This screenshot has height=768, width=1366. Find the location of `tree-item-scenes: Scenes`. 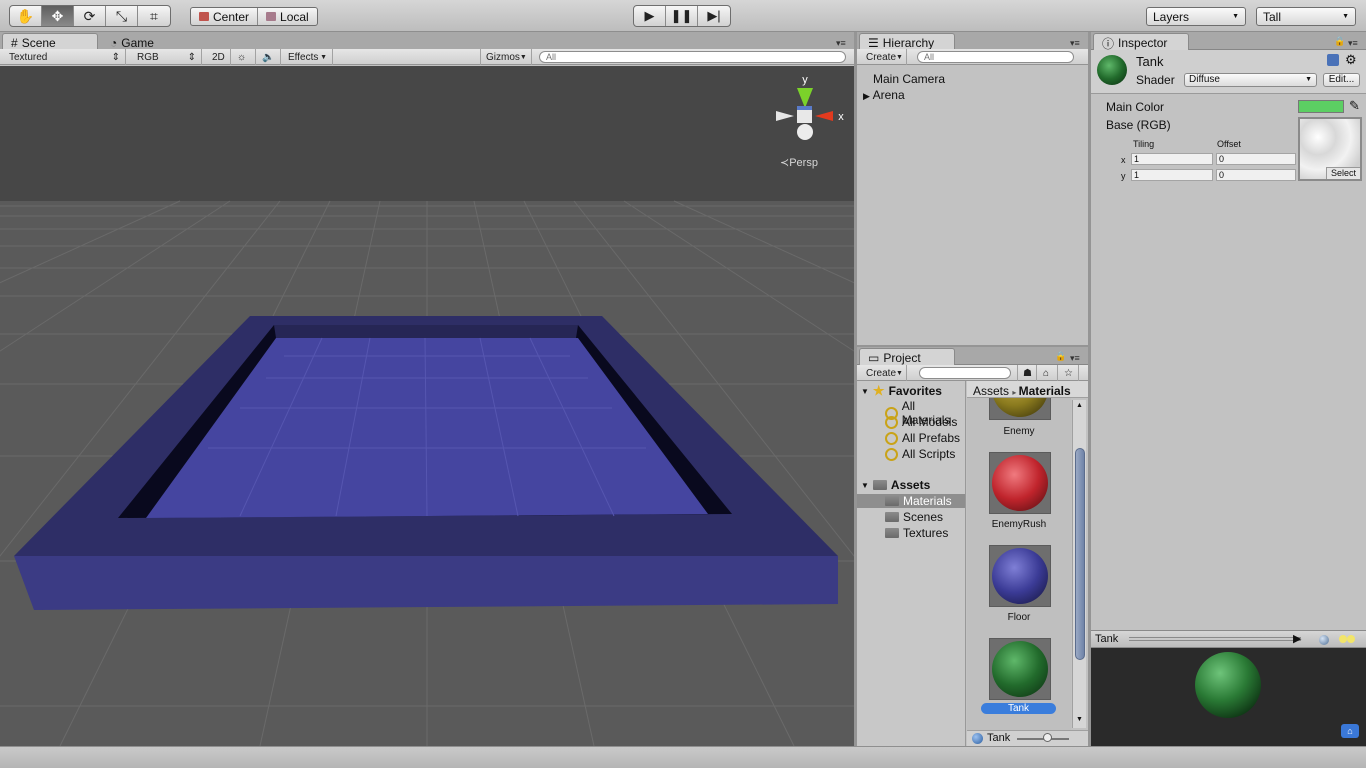

tree-item-scenes: Scenes is located at coordinates (914, 517).